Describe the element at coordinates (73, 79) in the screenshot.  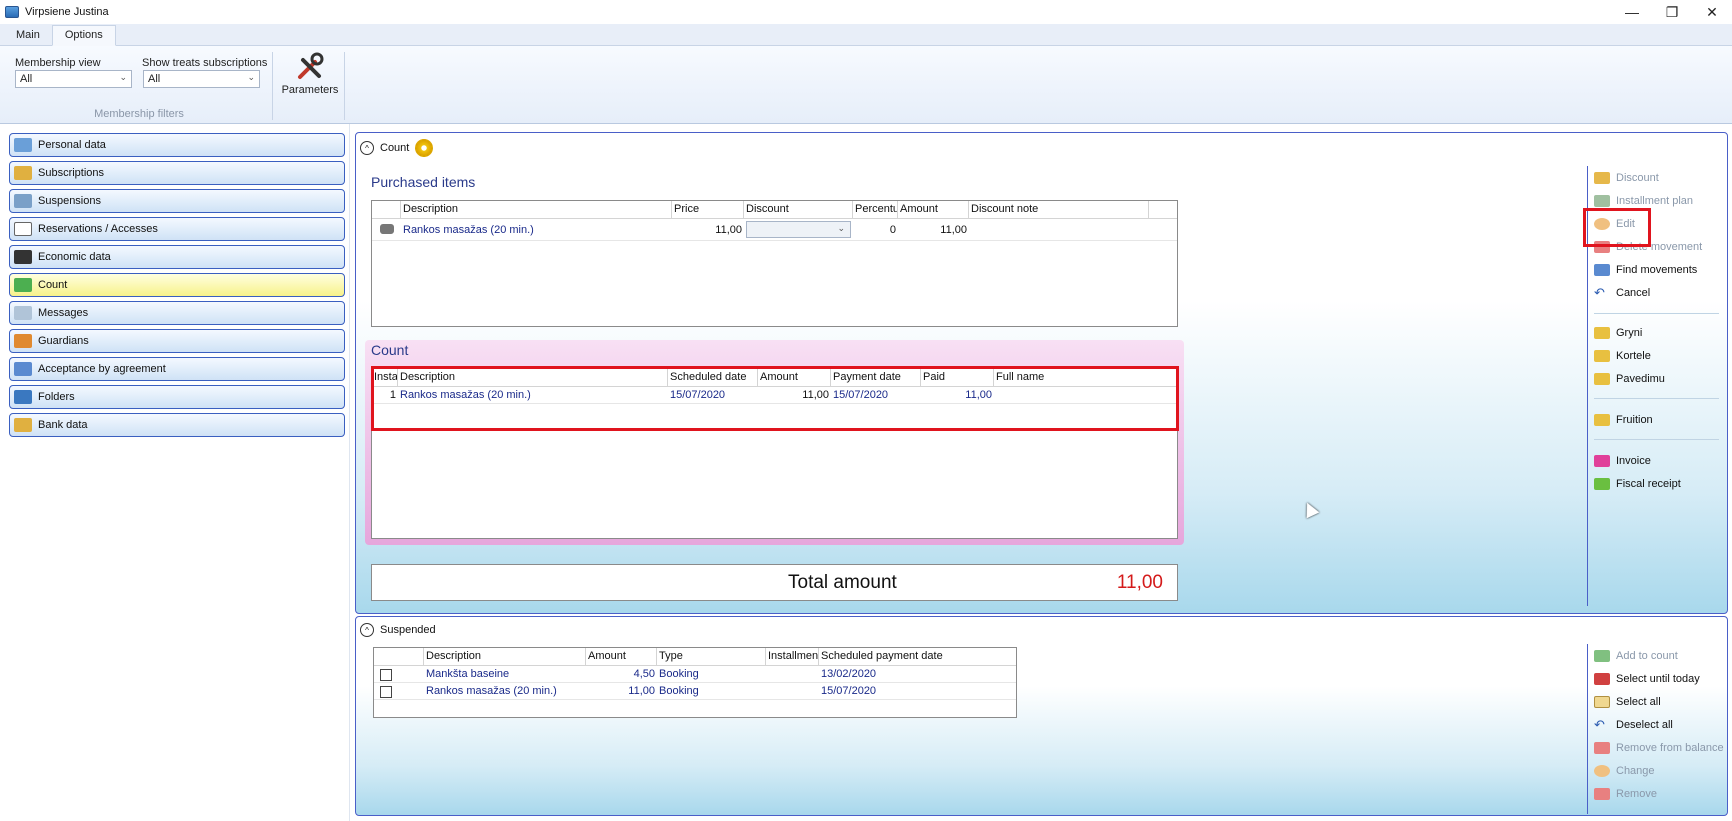
I see `membership-view-select: All ⌄` at that location.